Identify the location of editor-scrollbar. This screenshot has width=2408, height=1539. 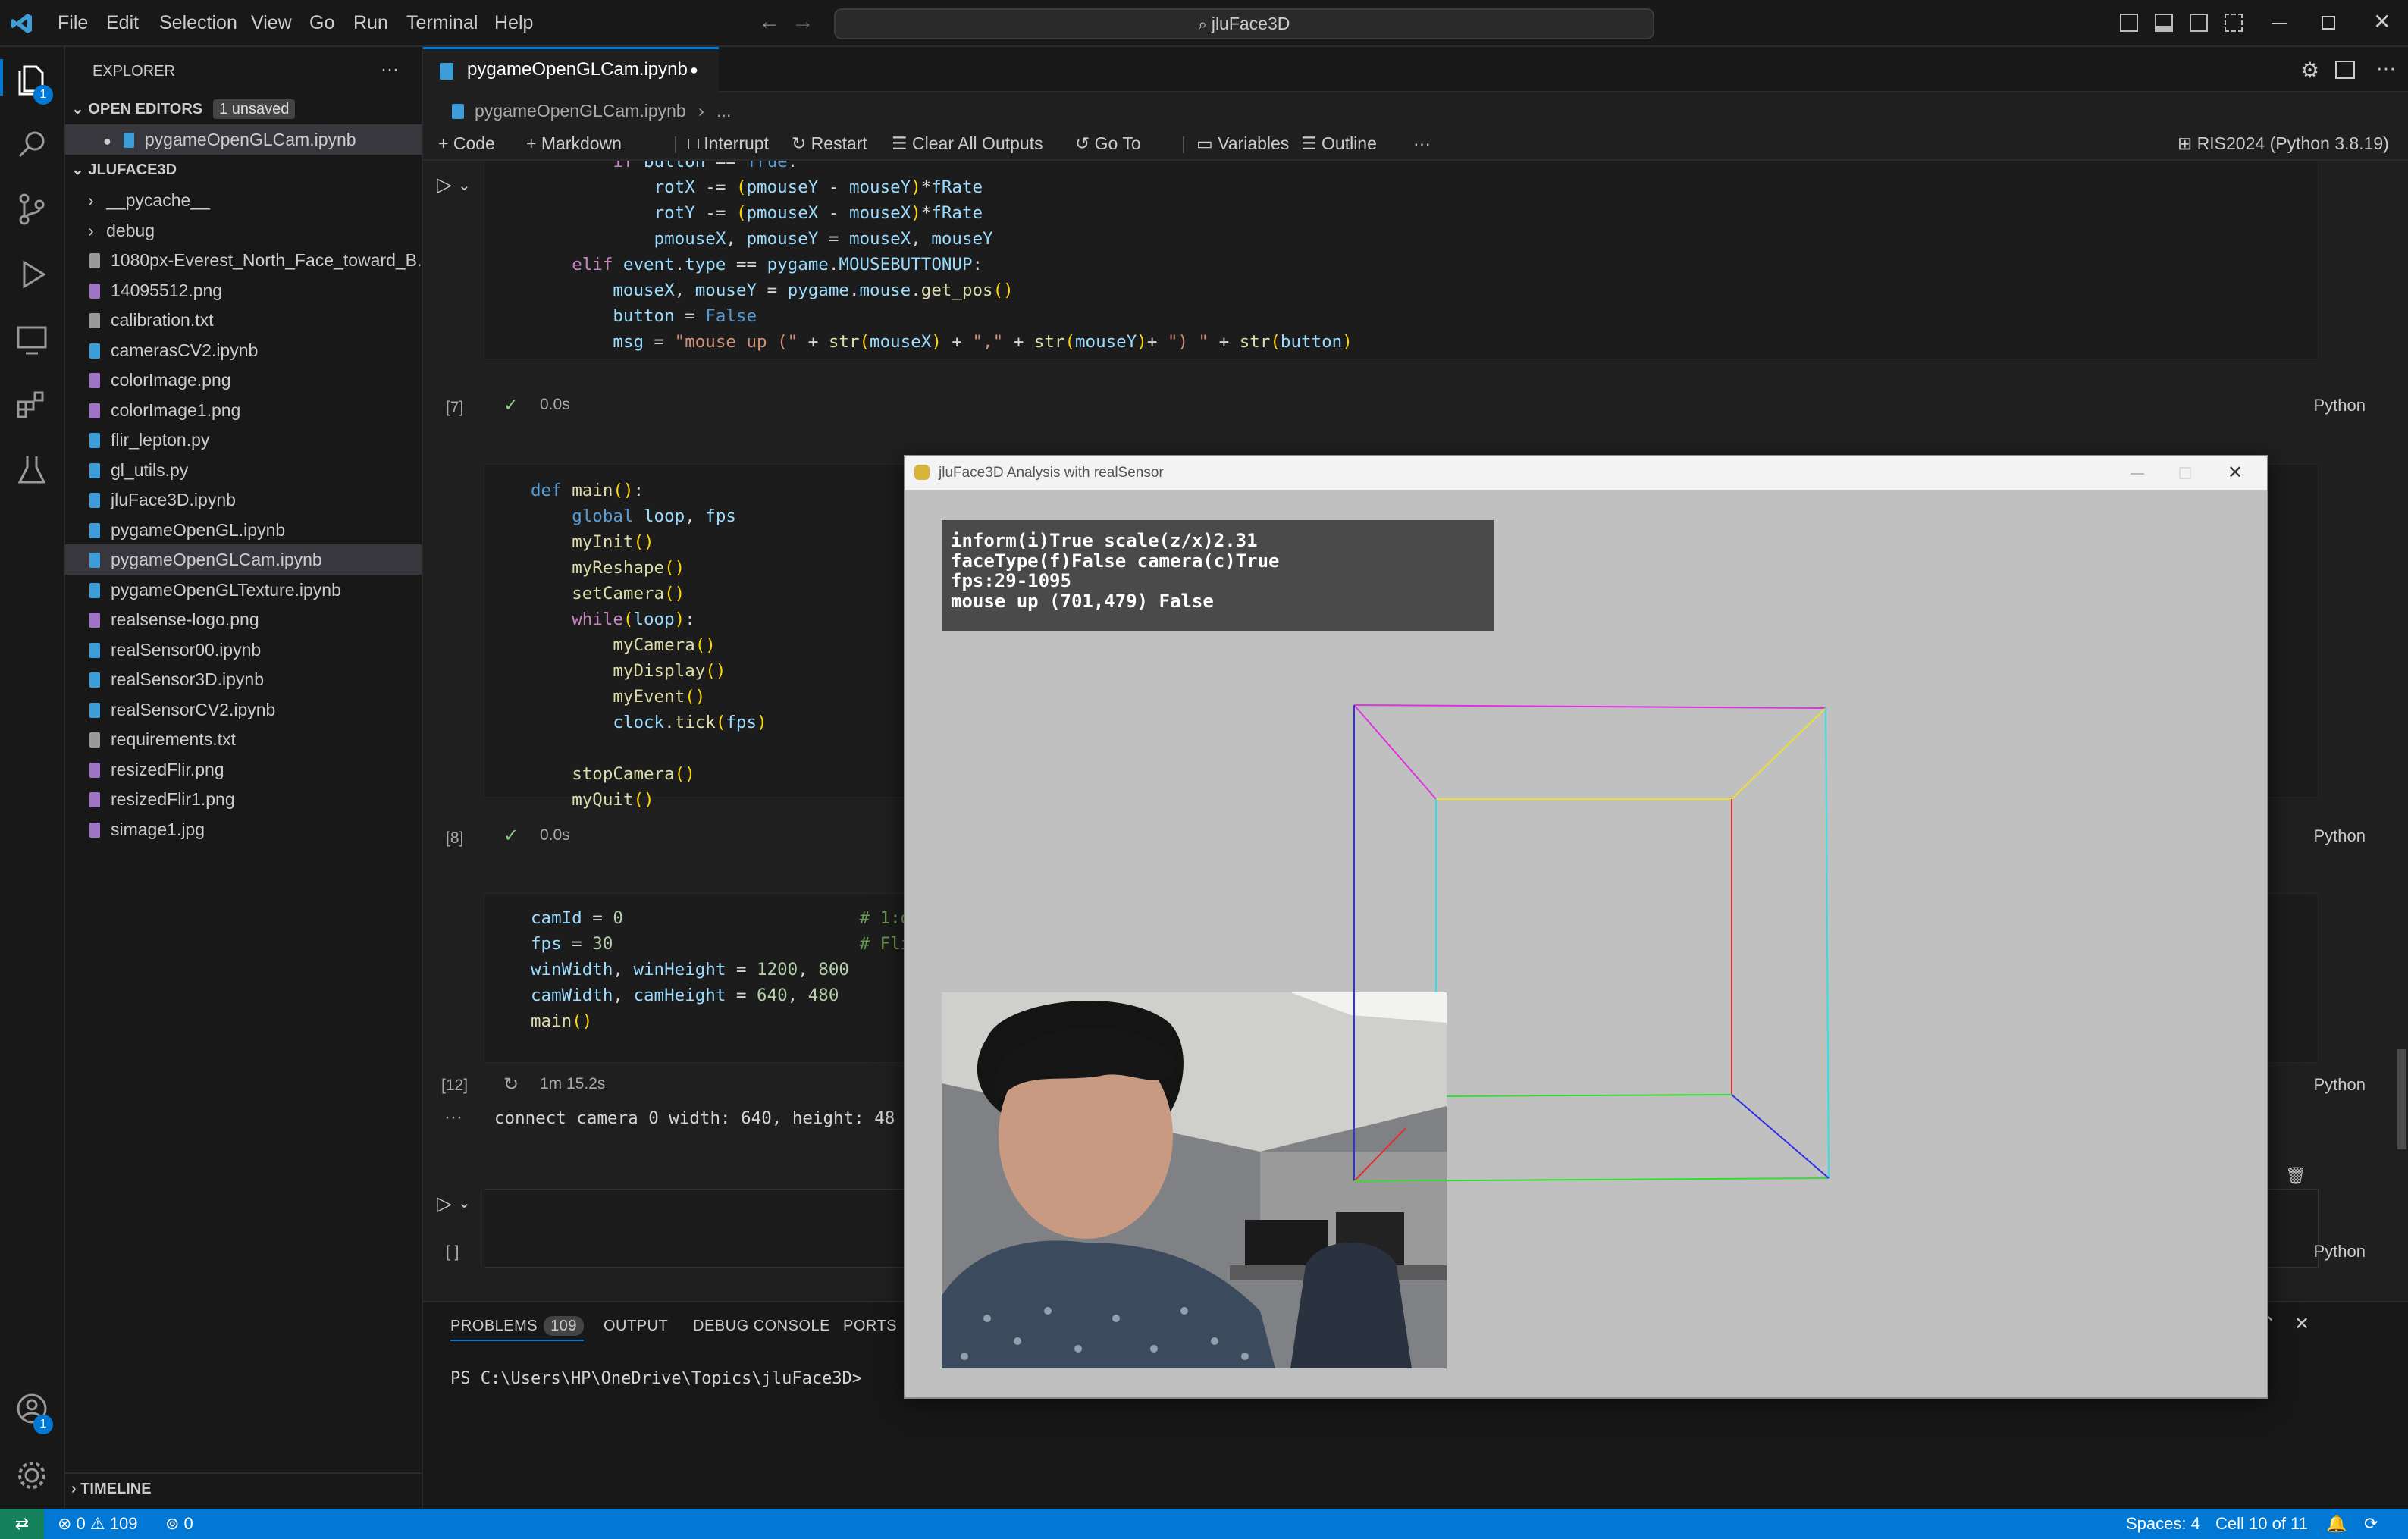
(2401, 1099).